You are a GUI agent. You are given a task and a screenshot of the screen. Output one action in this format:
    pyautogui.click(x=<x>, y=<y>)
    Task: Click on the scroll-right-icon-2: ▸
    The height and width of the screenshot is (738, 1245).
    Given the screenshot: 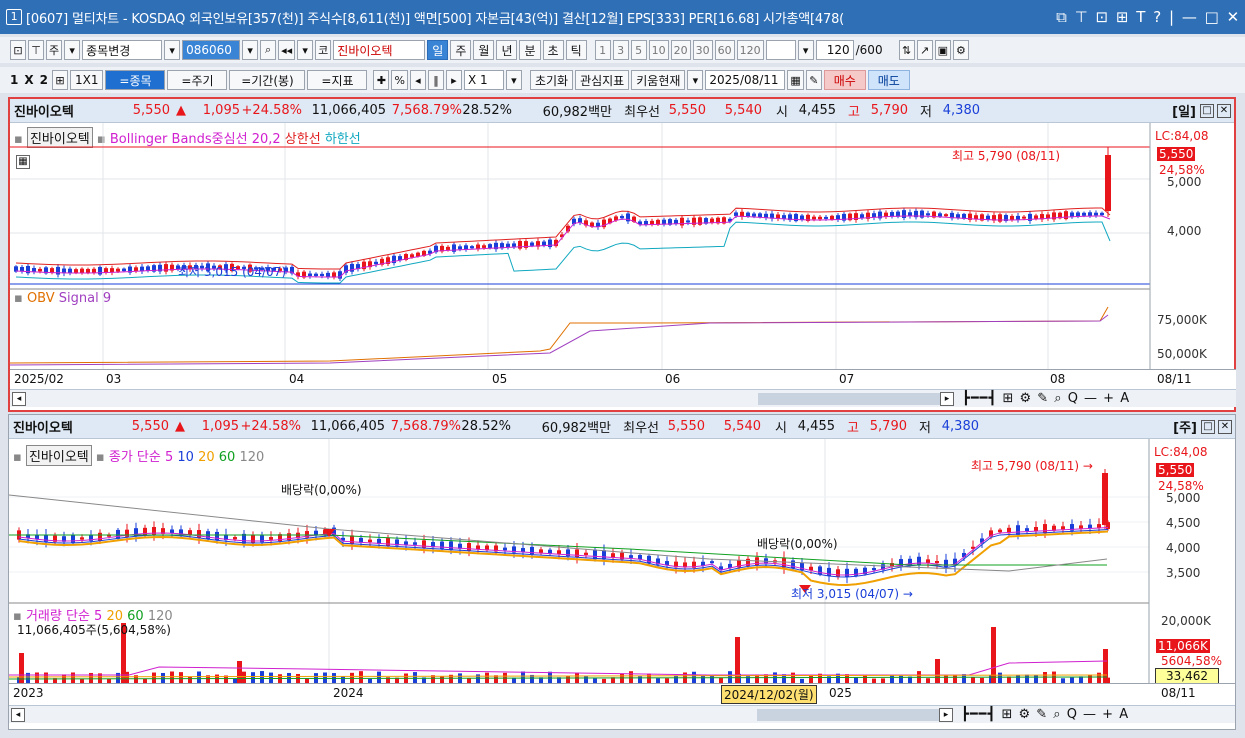 What is the action you would take?
    pyautogui.click(x=946, y=714)
    